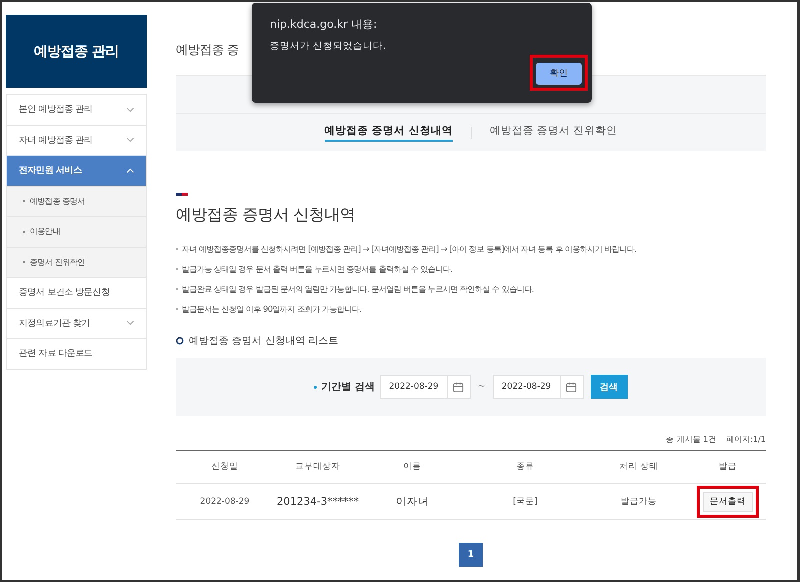  I want to click on menu-item: 전자민원 서비스, so click(76, 171).